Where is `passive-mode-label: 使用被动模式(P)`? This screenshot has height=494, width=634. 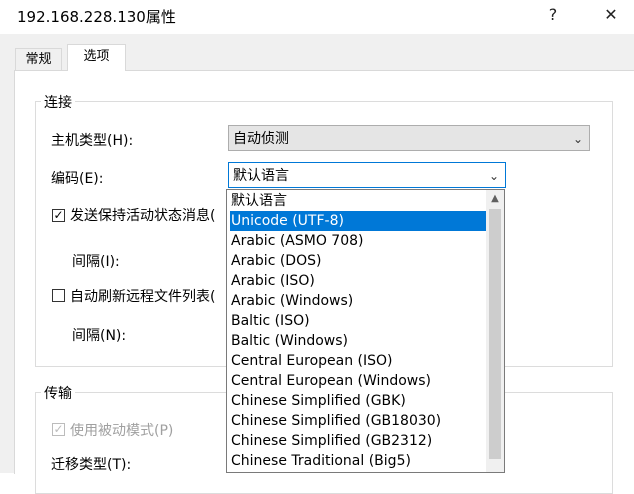 passive-mode-label: 使用被动模式(P) is located at coordinates (122, 431).